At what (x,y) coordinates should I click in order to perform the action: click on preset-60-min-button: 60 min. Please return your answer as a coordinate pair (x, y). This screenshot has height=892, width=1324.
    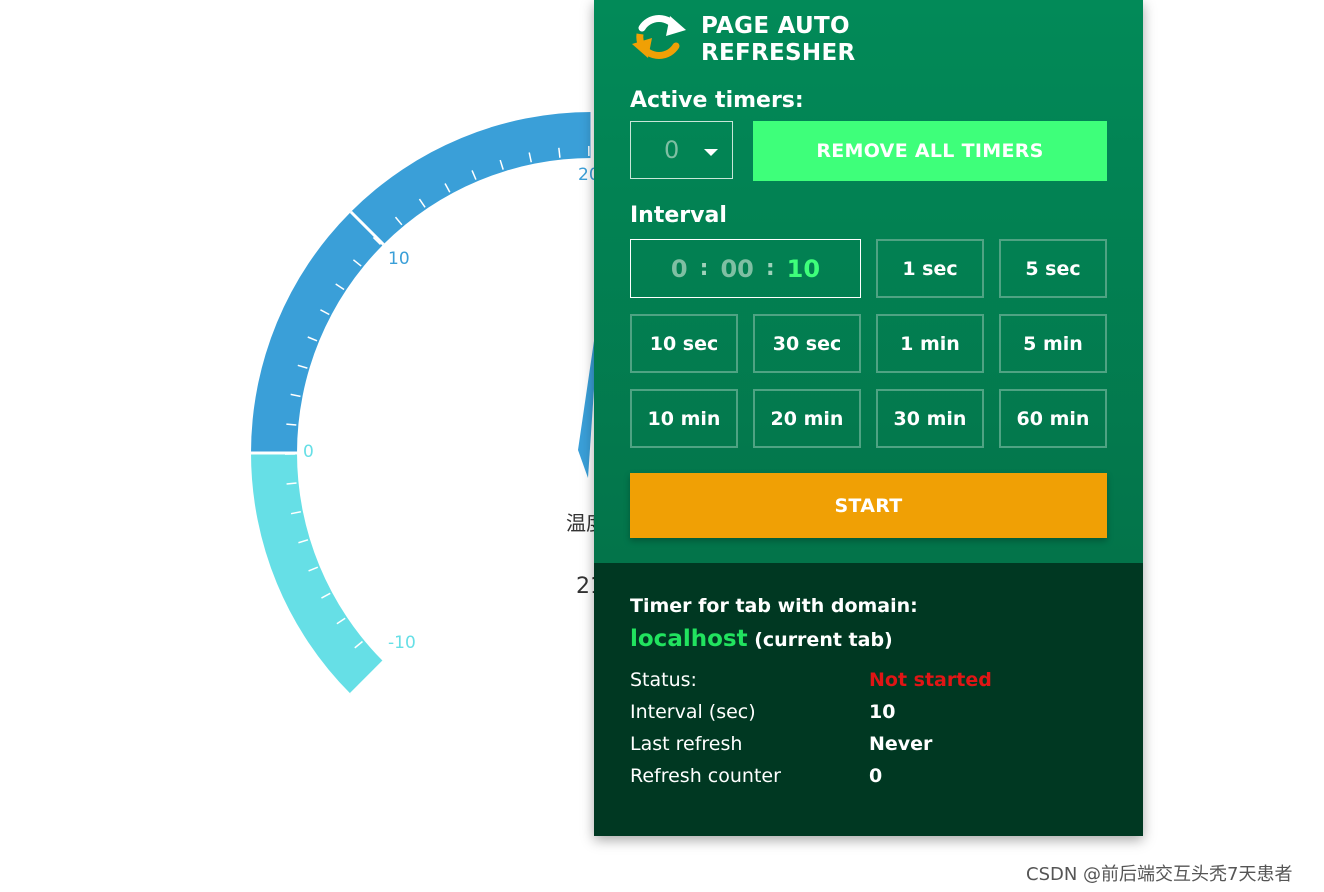
    Looking at the image, I should click on (1053, 418).